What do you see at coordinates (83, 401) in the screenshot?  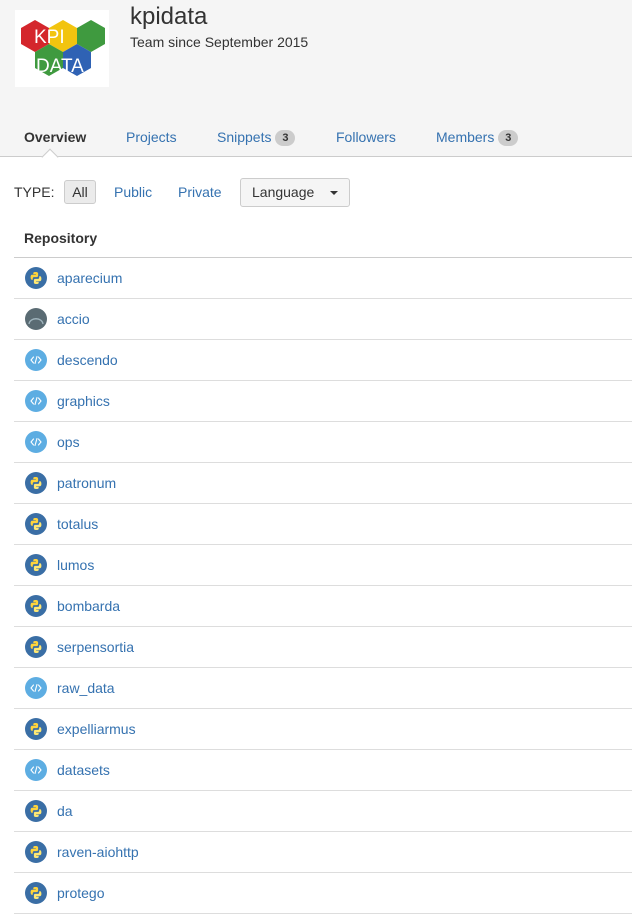 I see `repository-link: graphics` at bounding box center [83, 401].